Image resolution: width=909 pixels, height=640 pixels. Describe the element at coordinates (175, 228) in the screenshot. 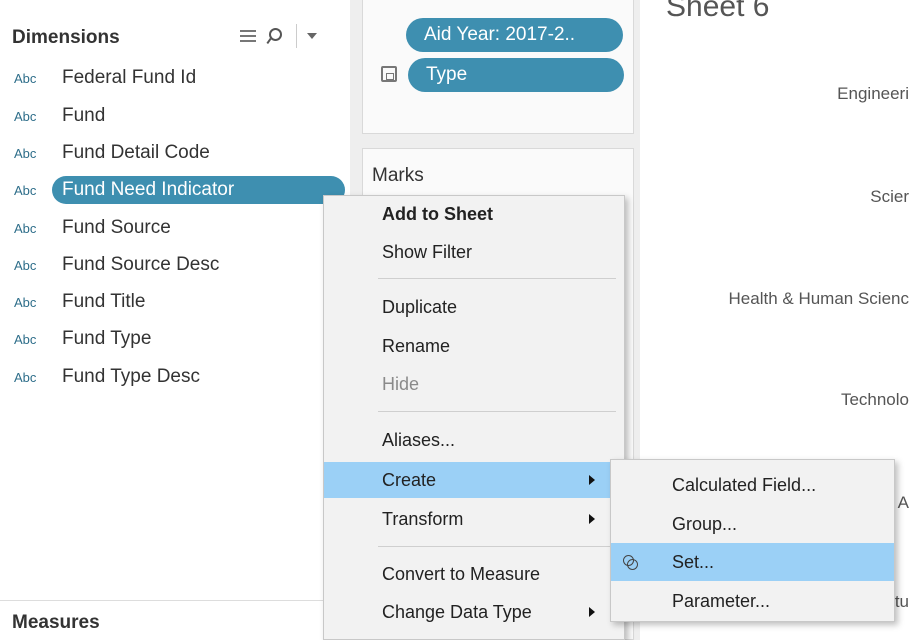

I see `field-item: Abc Fund Source` at that location.